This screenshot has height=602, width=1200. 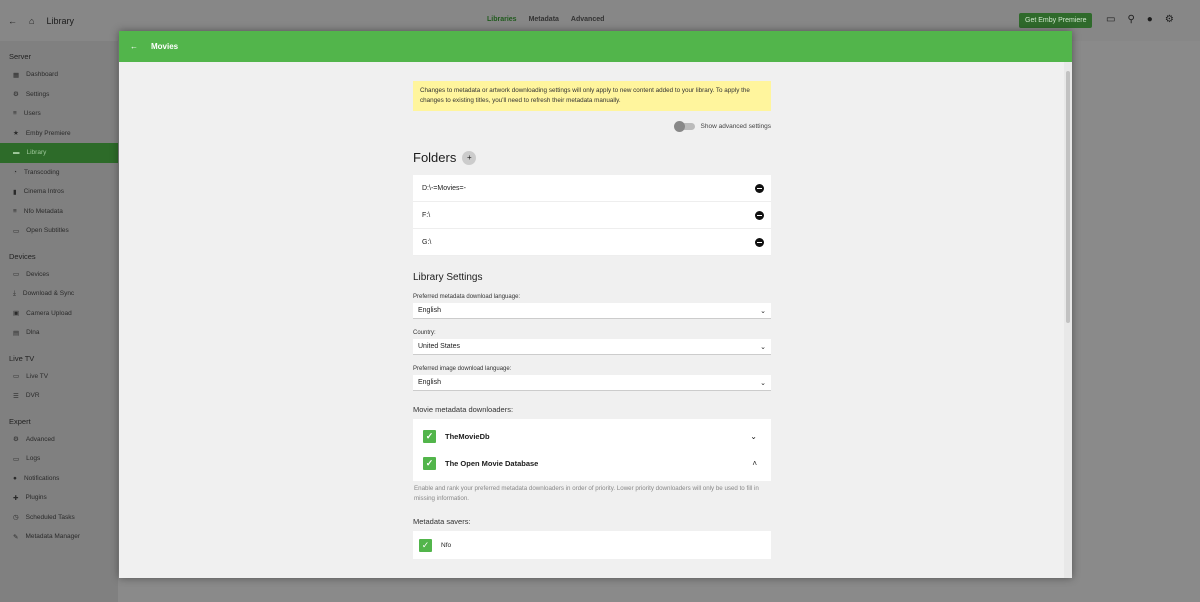 I want to click on chevron-up-icon: ˄, so click(x=754, y=463).